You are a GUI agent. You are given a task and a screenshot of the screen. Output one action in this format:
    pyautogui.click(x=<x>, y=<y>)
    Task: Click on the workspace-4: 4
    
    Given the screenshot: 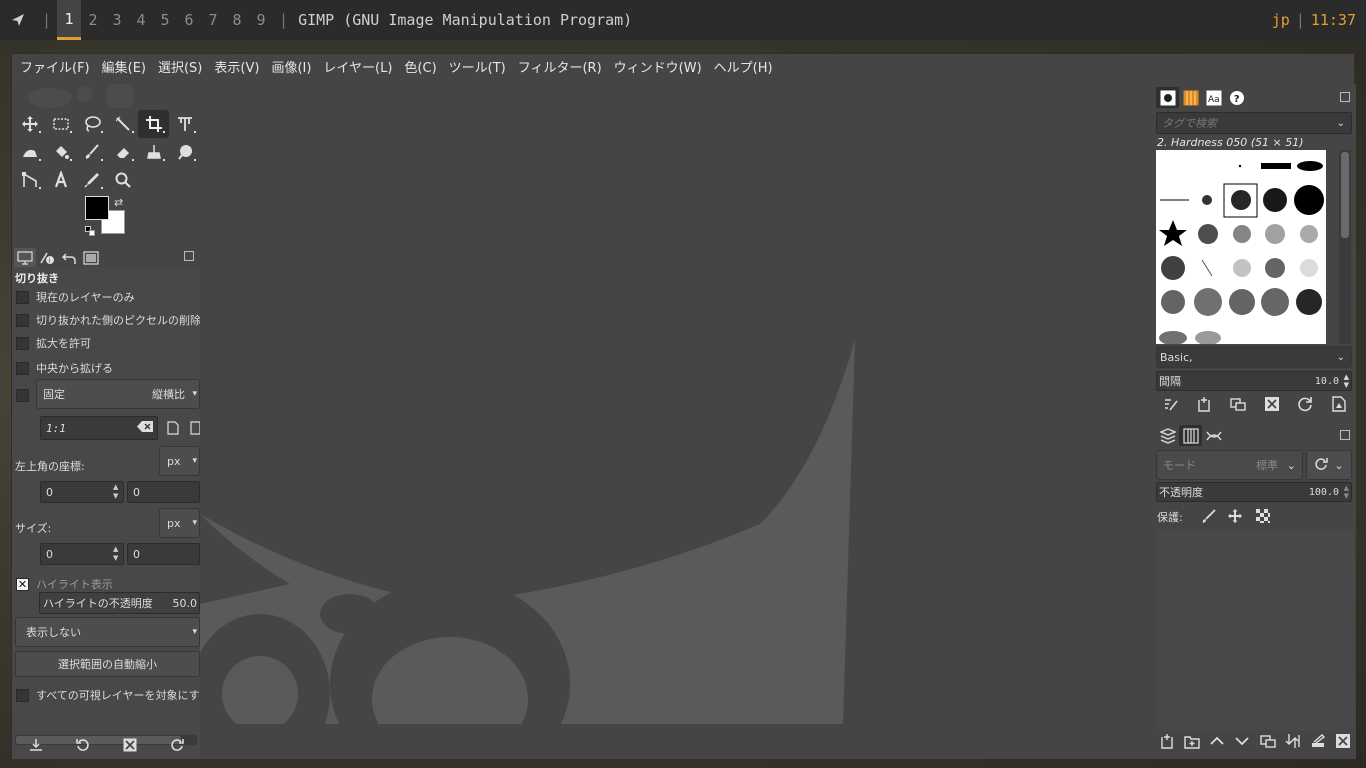 What is the action you would take?
    pyautogui.click(x=141, y=20)
    